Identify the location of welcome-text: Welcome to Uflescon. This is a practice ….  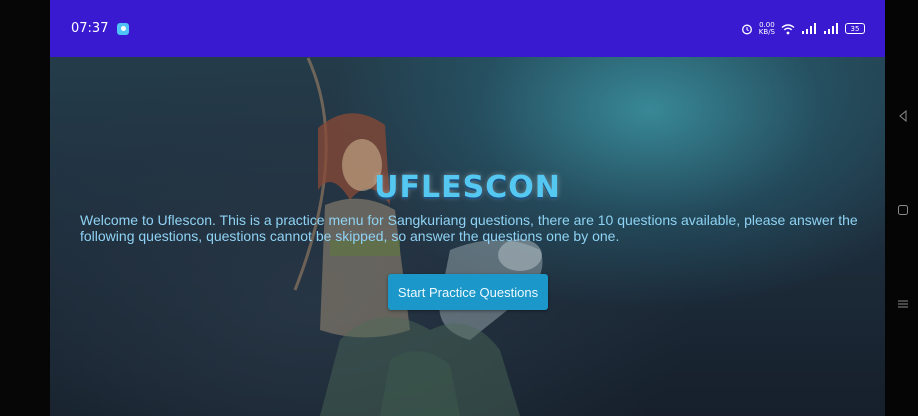
(469, 228).